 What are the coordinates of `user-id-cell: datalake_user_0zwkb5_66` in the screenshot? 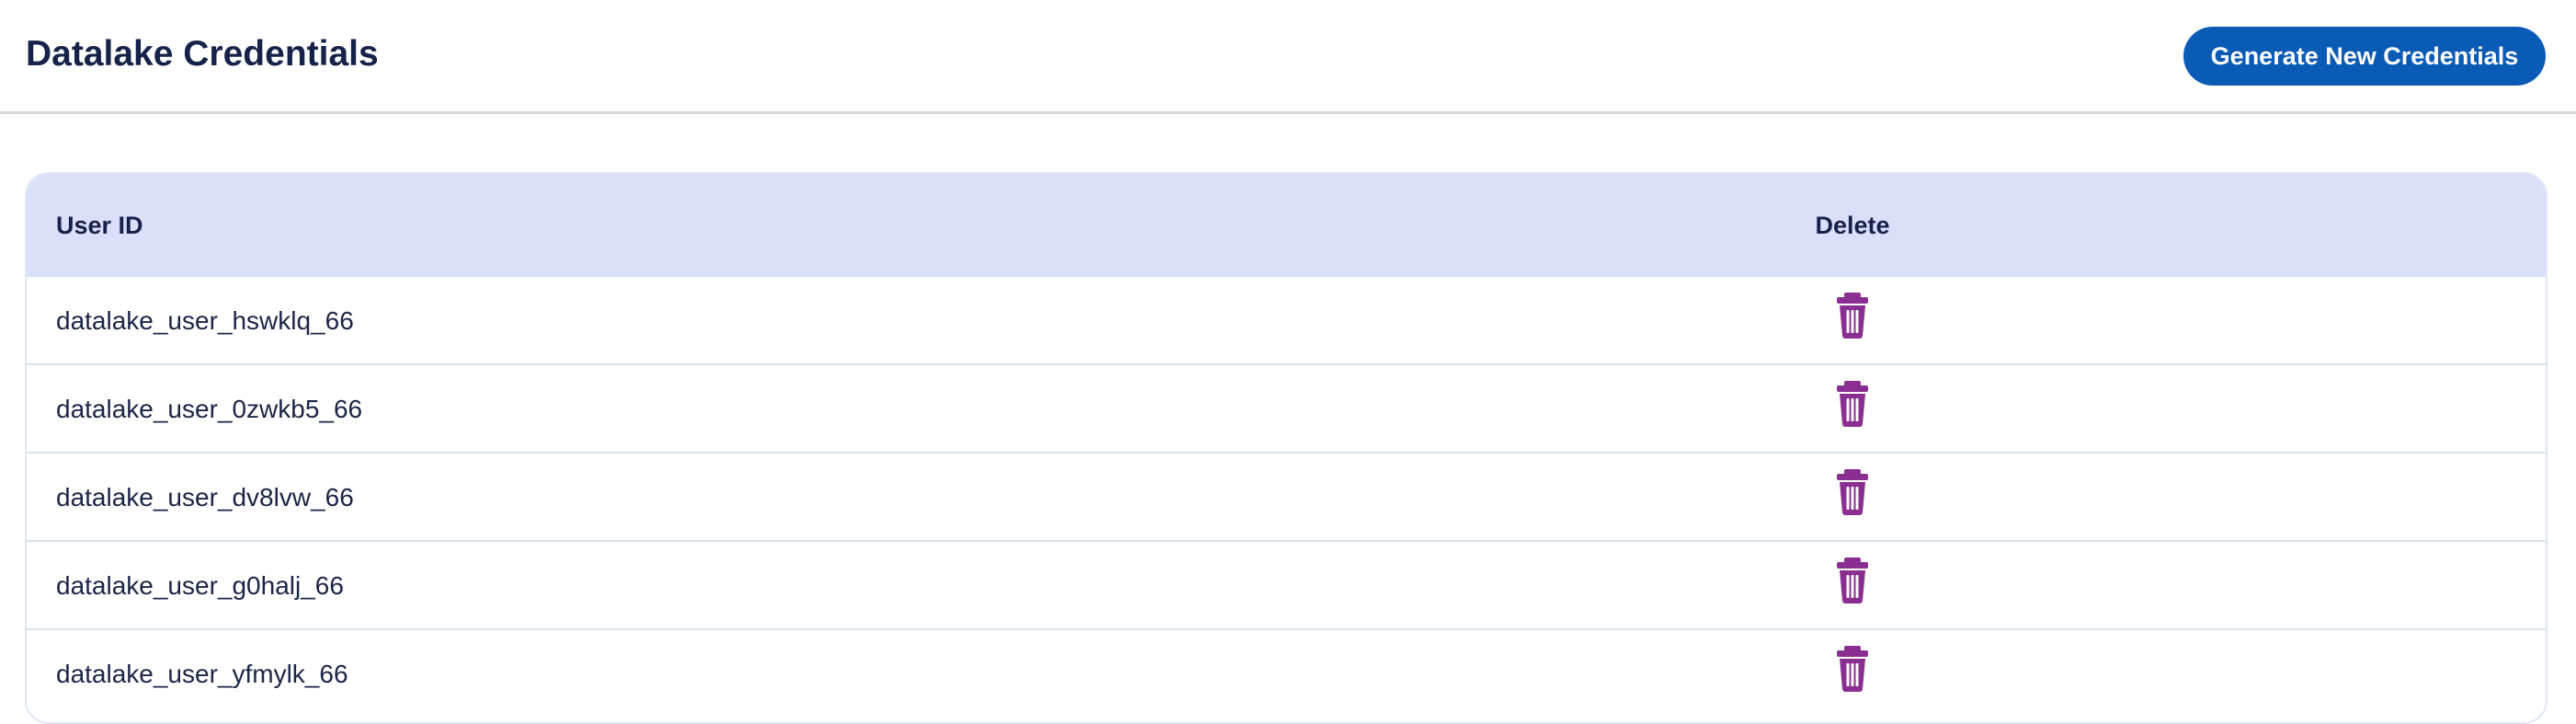 It's located at (209, 409).